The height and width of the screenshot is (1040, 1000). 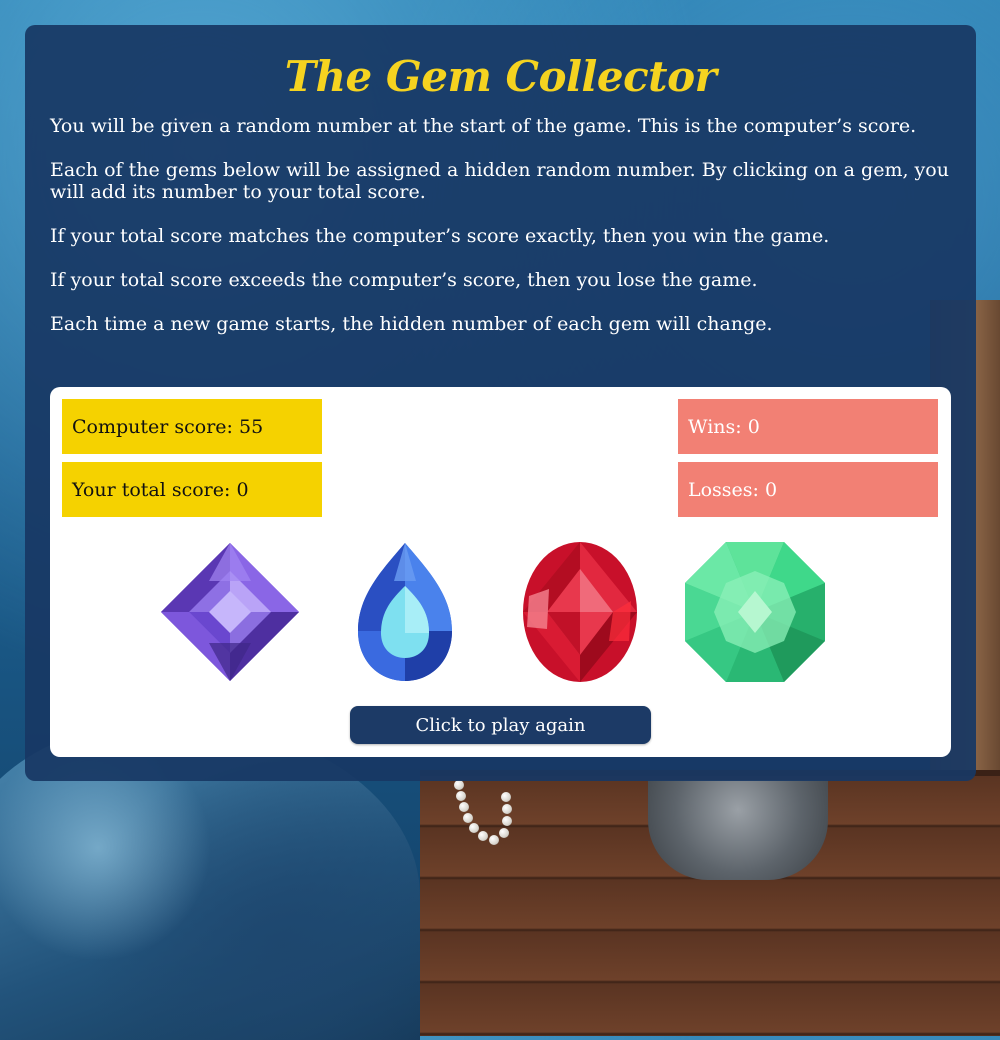 I want to click on wins-counter: Wins: 0, so click(x=808, y=426).